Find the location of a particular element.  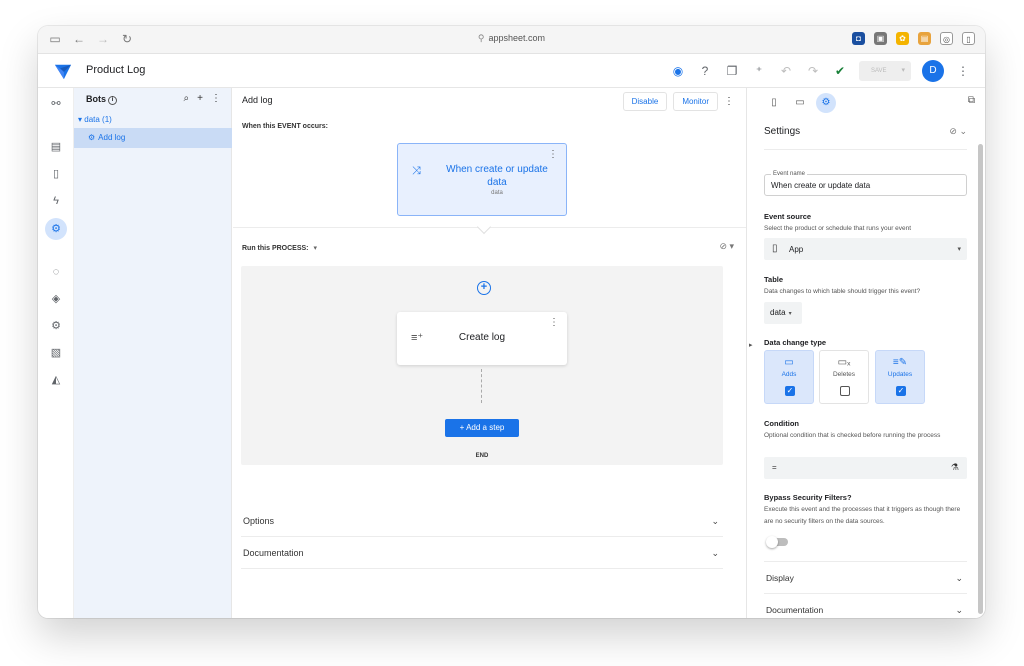

editor-title: Add log is located at coordinates (257, 100).